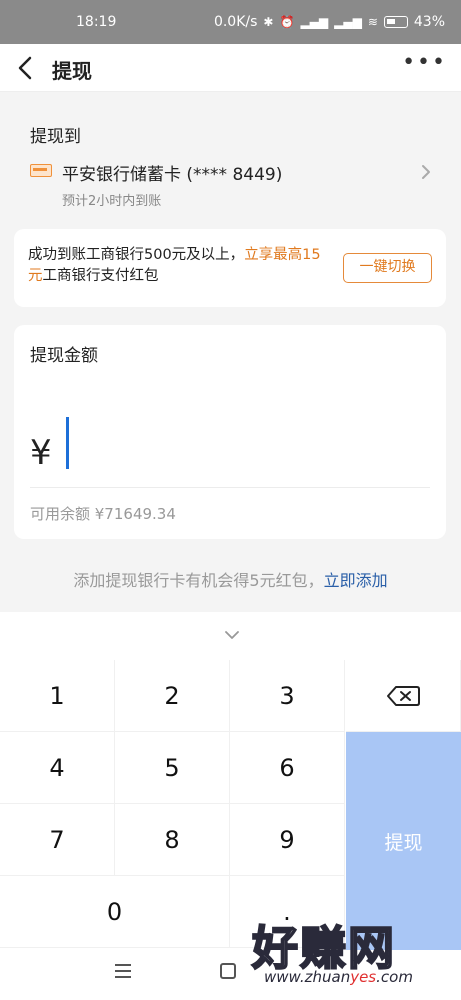  Describe the element at coordinates (64, 356) in the screenshot. I see `amount-label: 提现金额` at that location.